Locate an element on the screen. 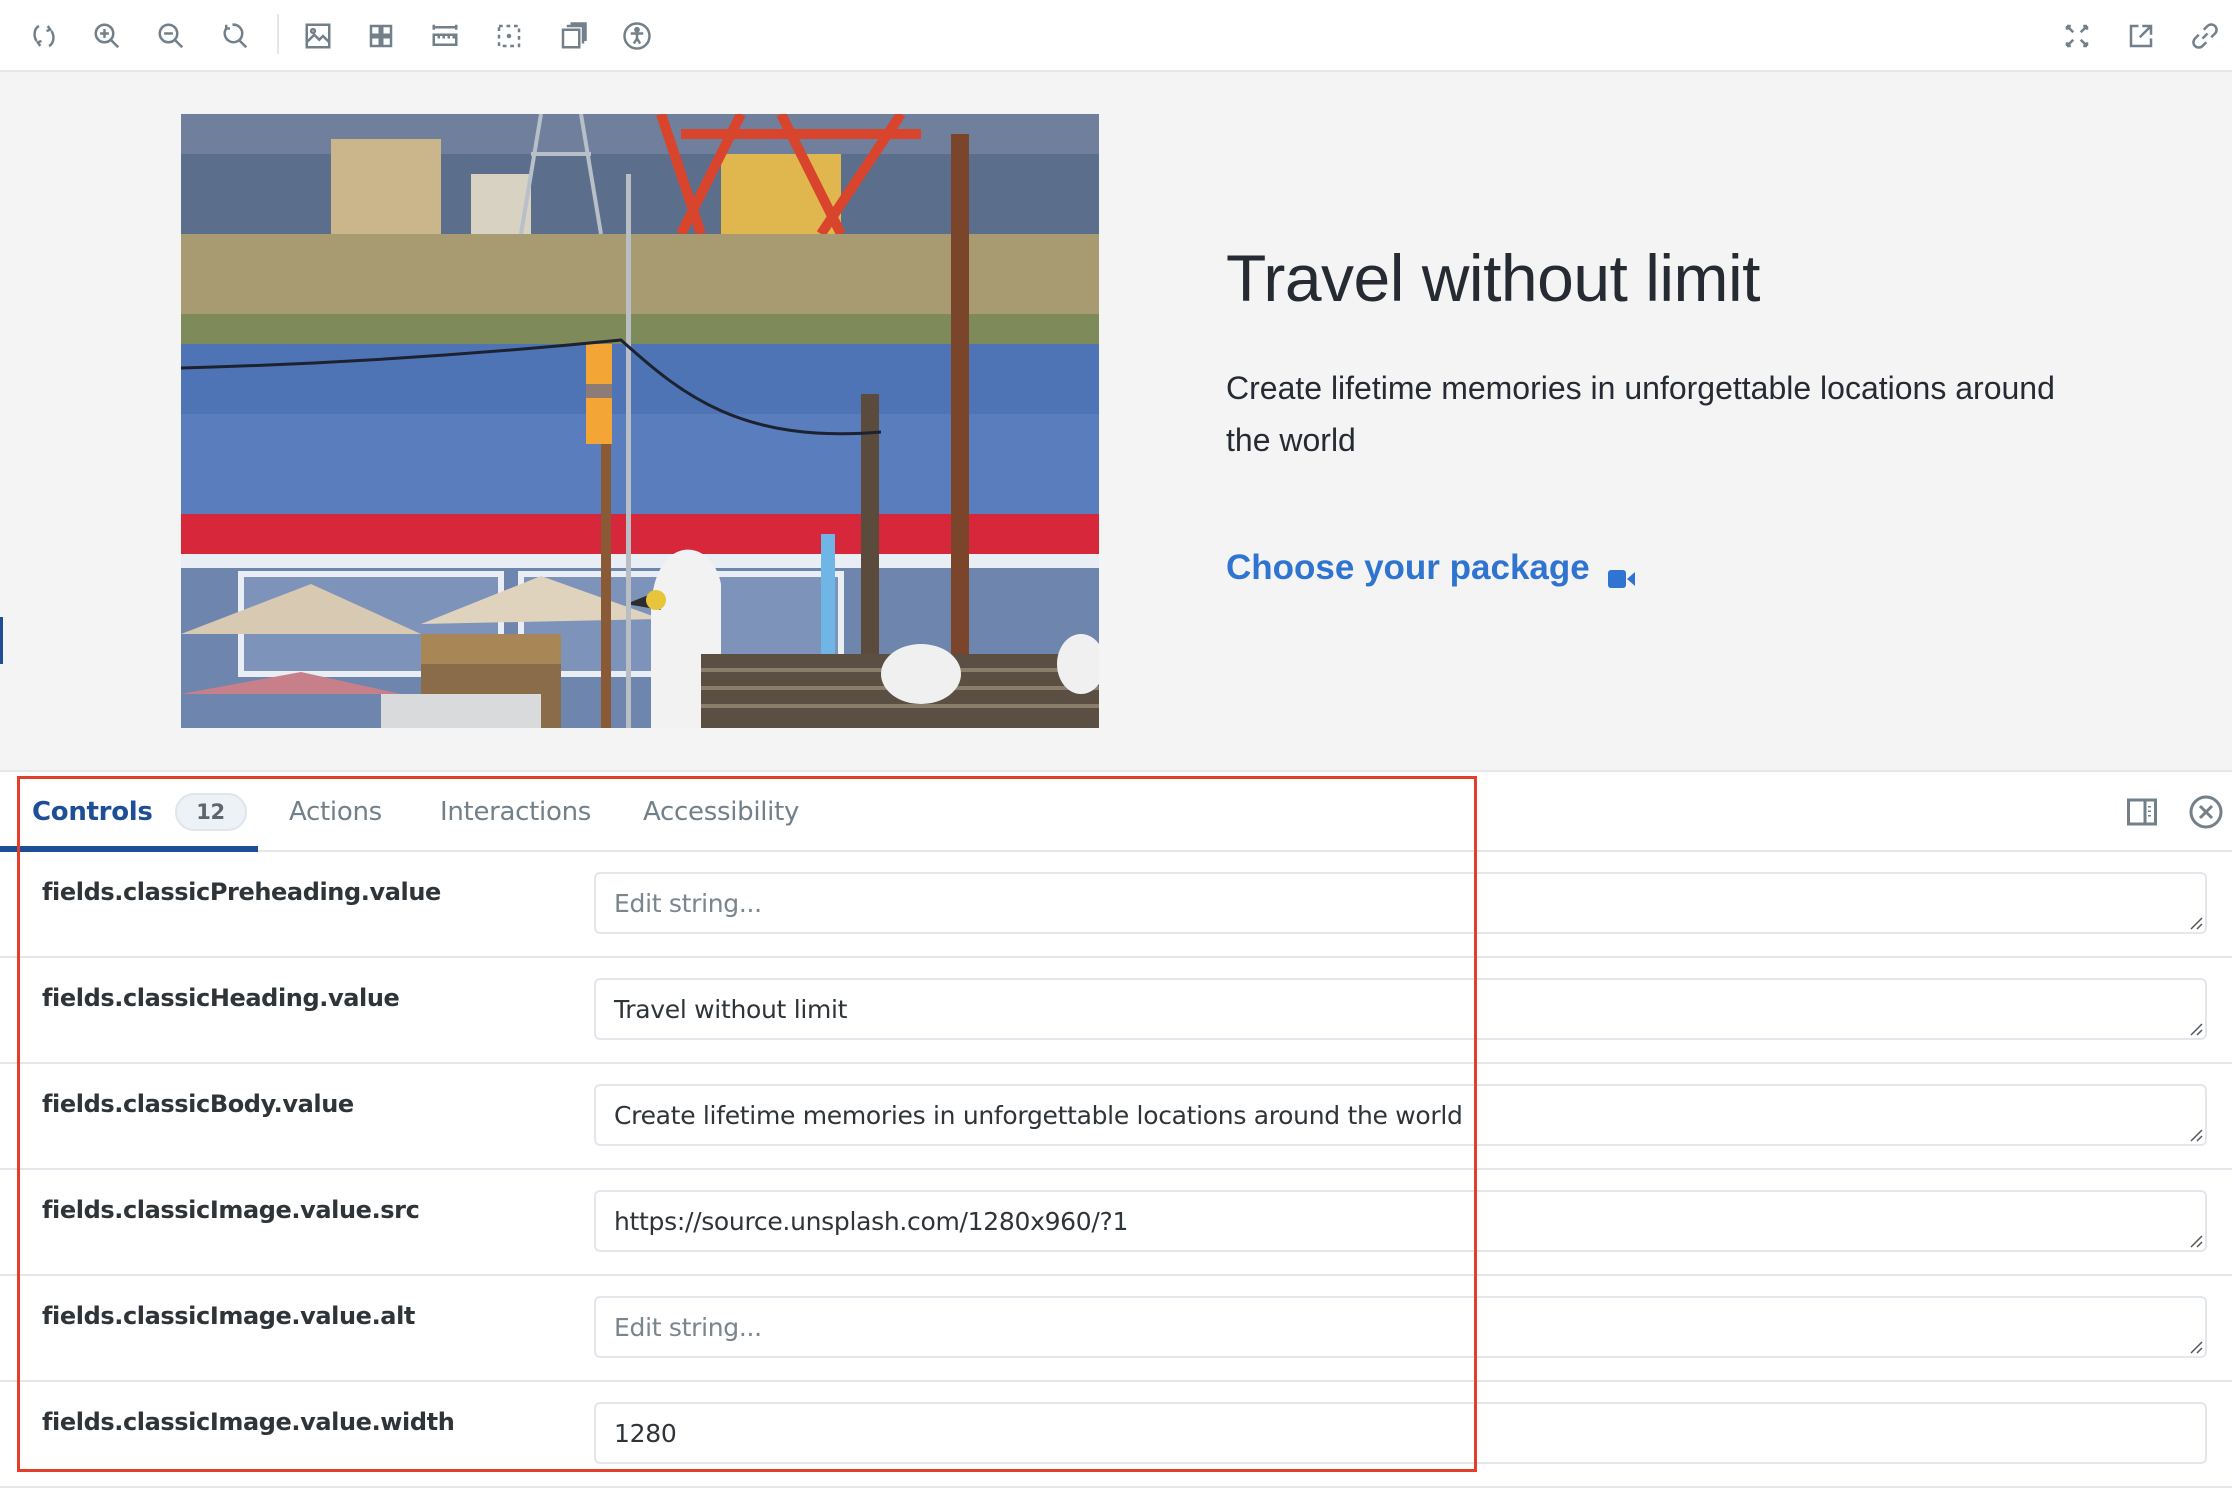 The image size is (2232, 1494). ruler-icon is located at coordinates (445, 35).